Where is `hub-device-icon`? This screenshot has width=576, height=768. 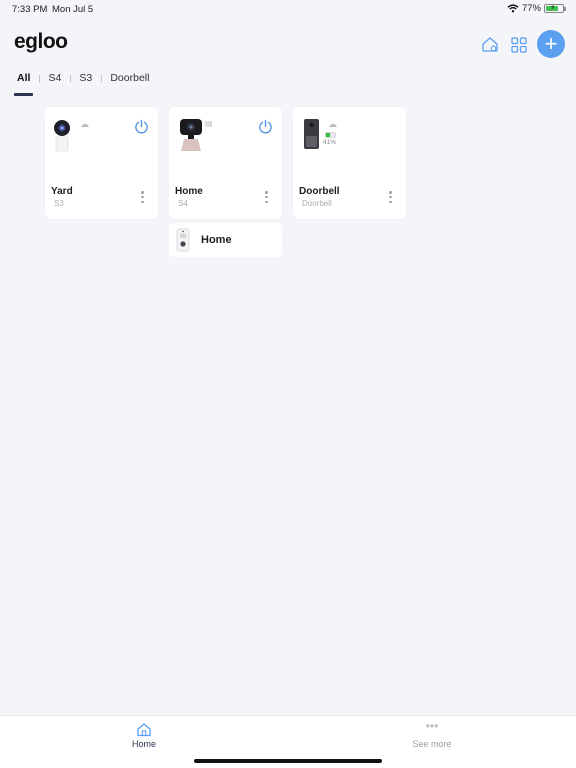 hub-device-icon is located at coordinates (183, 240).